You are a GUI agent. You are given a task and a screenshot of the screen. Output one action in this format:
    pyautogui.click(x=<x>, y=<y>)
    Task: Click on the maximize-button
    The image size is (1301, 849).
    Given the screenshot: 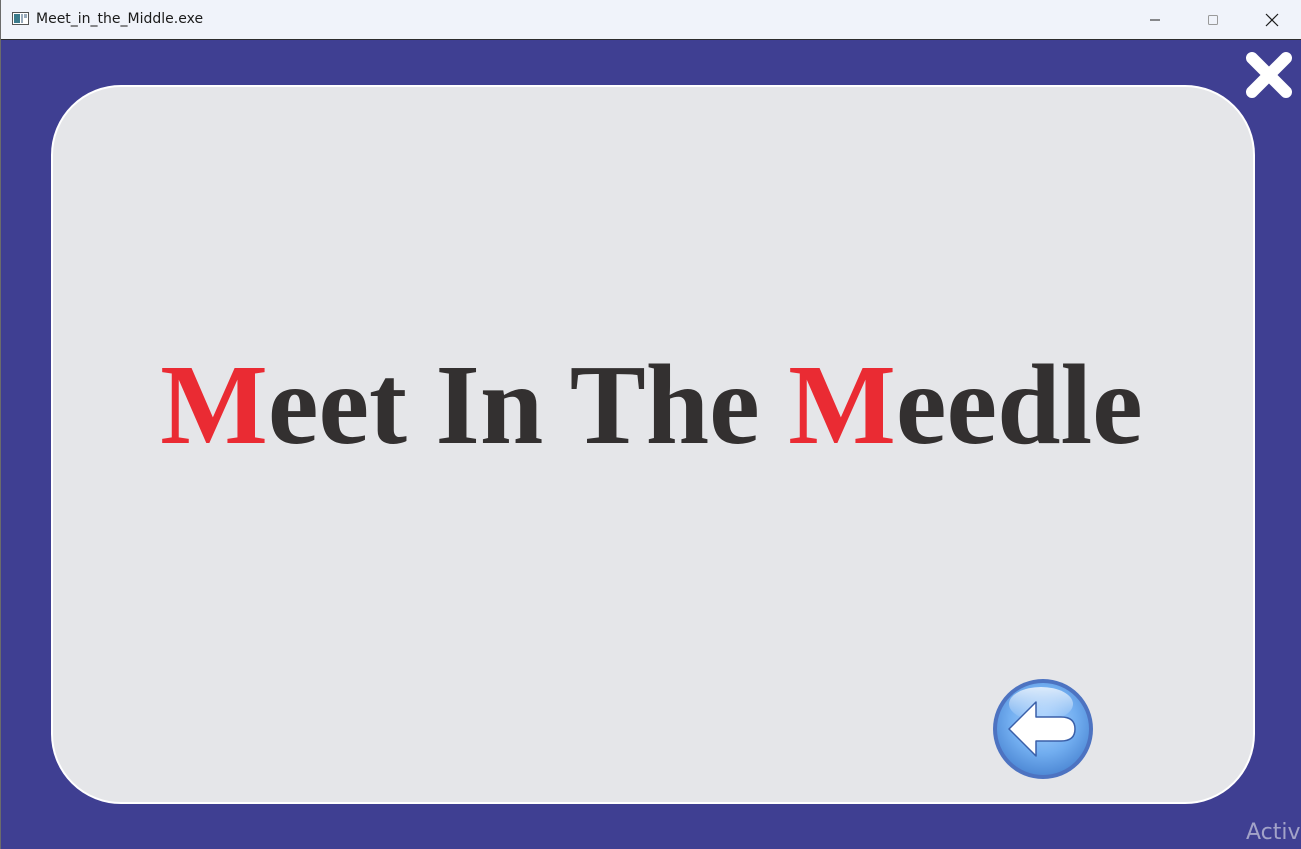 What is the action you would take?
    pyautogui.click(x=1213, y=19)
    